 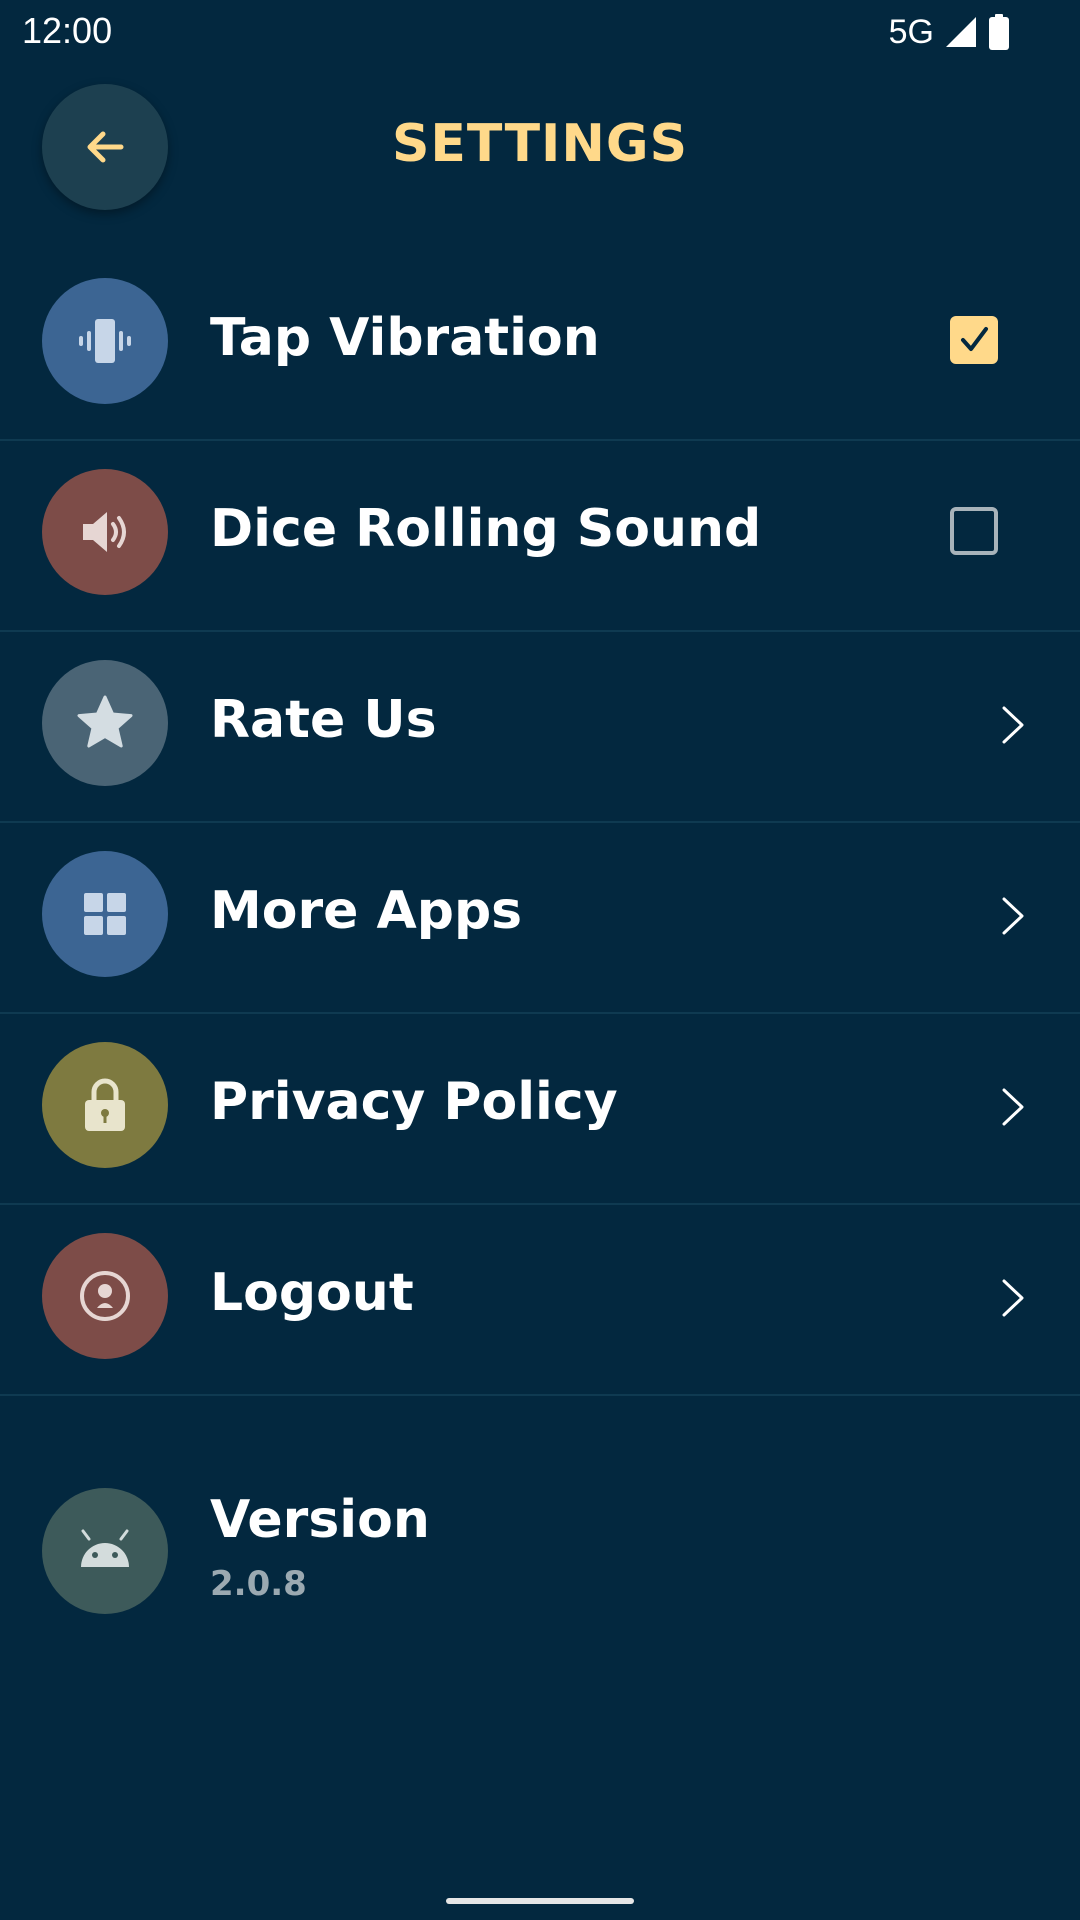 I want to click on setting-label: More Apps, so click(x=366, y=911).